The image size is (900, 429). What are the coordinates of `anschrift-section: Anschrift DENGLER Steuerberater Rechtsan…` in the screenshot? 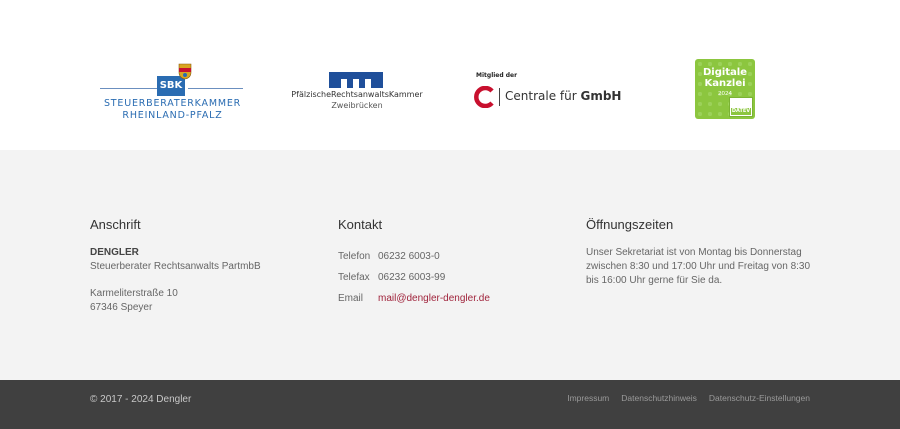 It's located at (195, 266).